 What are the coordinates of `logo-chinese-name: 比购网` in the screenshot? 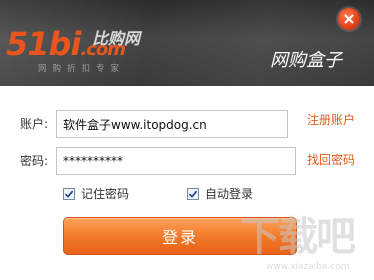 It's located at (116, 38).